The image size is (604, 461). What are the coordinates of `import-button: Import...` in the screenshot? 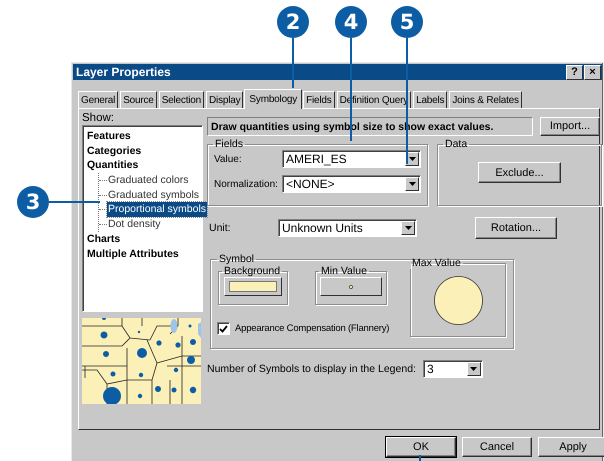 It's located at (570, 126).